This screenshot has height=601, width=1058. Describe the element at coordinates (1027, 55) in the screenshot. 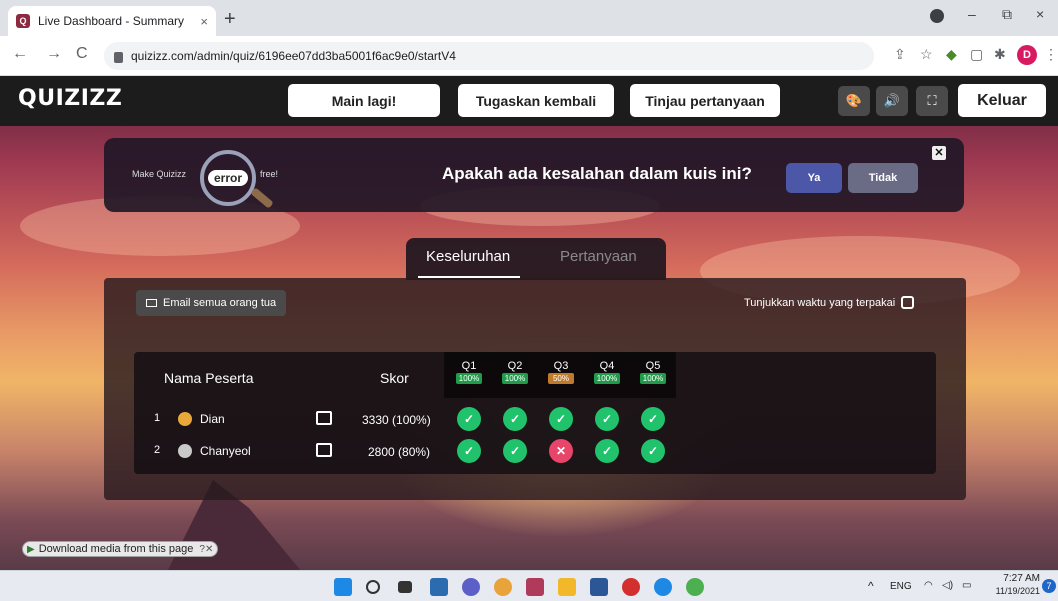

I see `profile-avatar: D` at that location.